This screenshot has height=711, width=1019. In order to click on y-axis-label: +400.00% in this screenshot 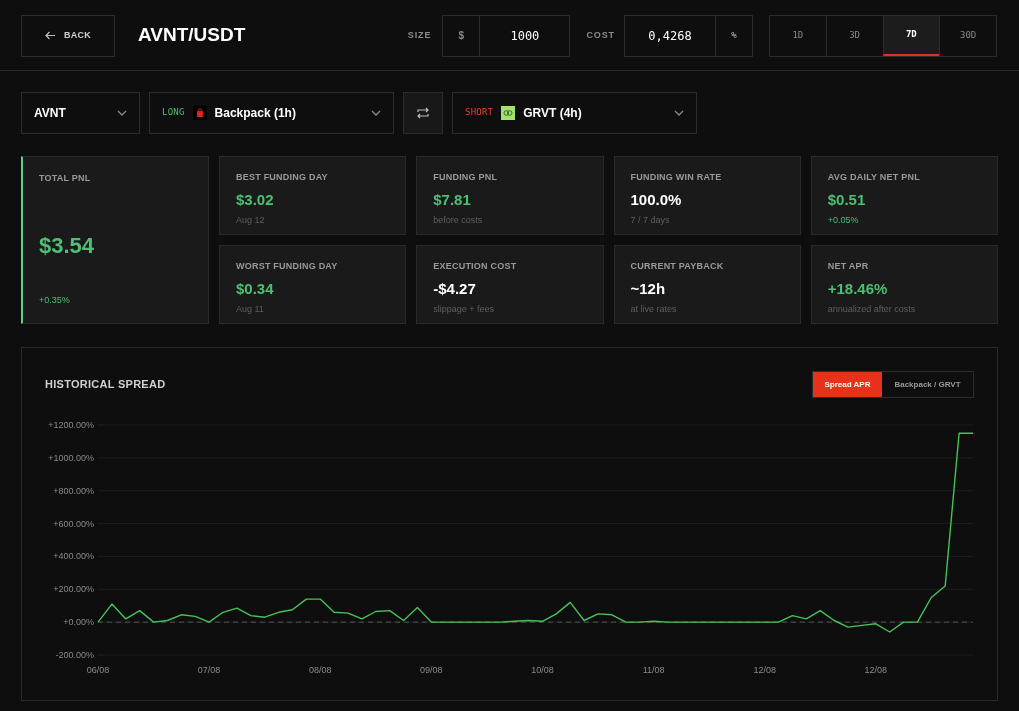, I will do `click(73, 556)`.